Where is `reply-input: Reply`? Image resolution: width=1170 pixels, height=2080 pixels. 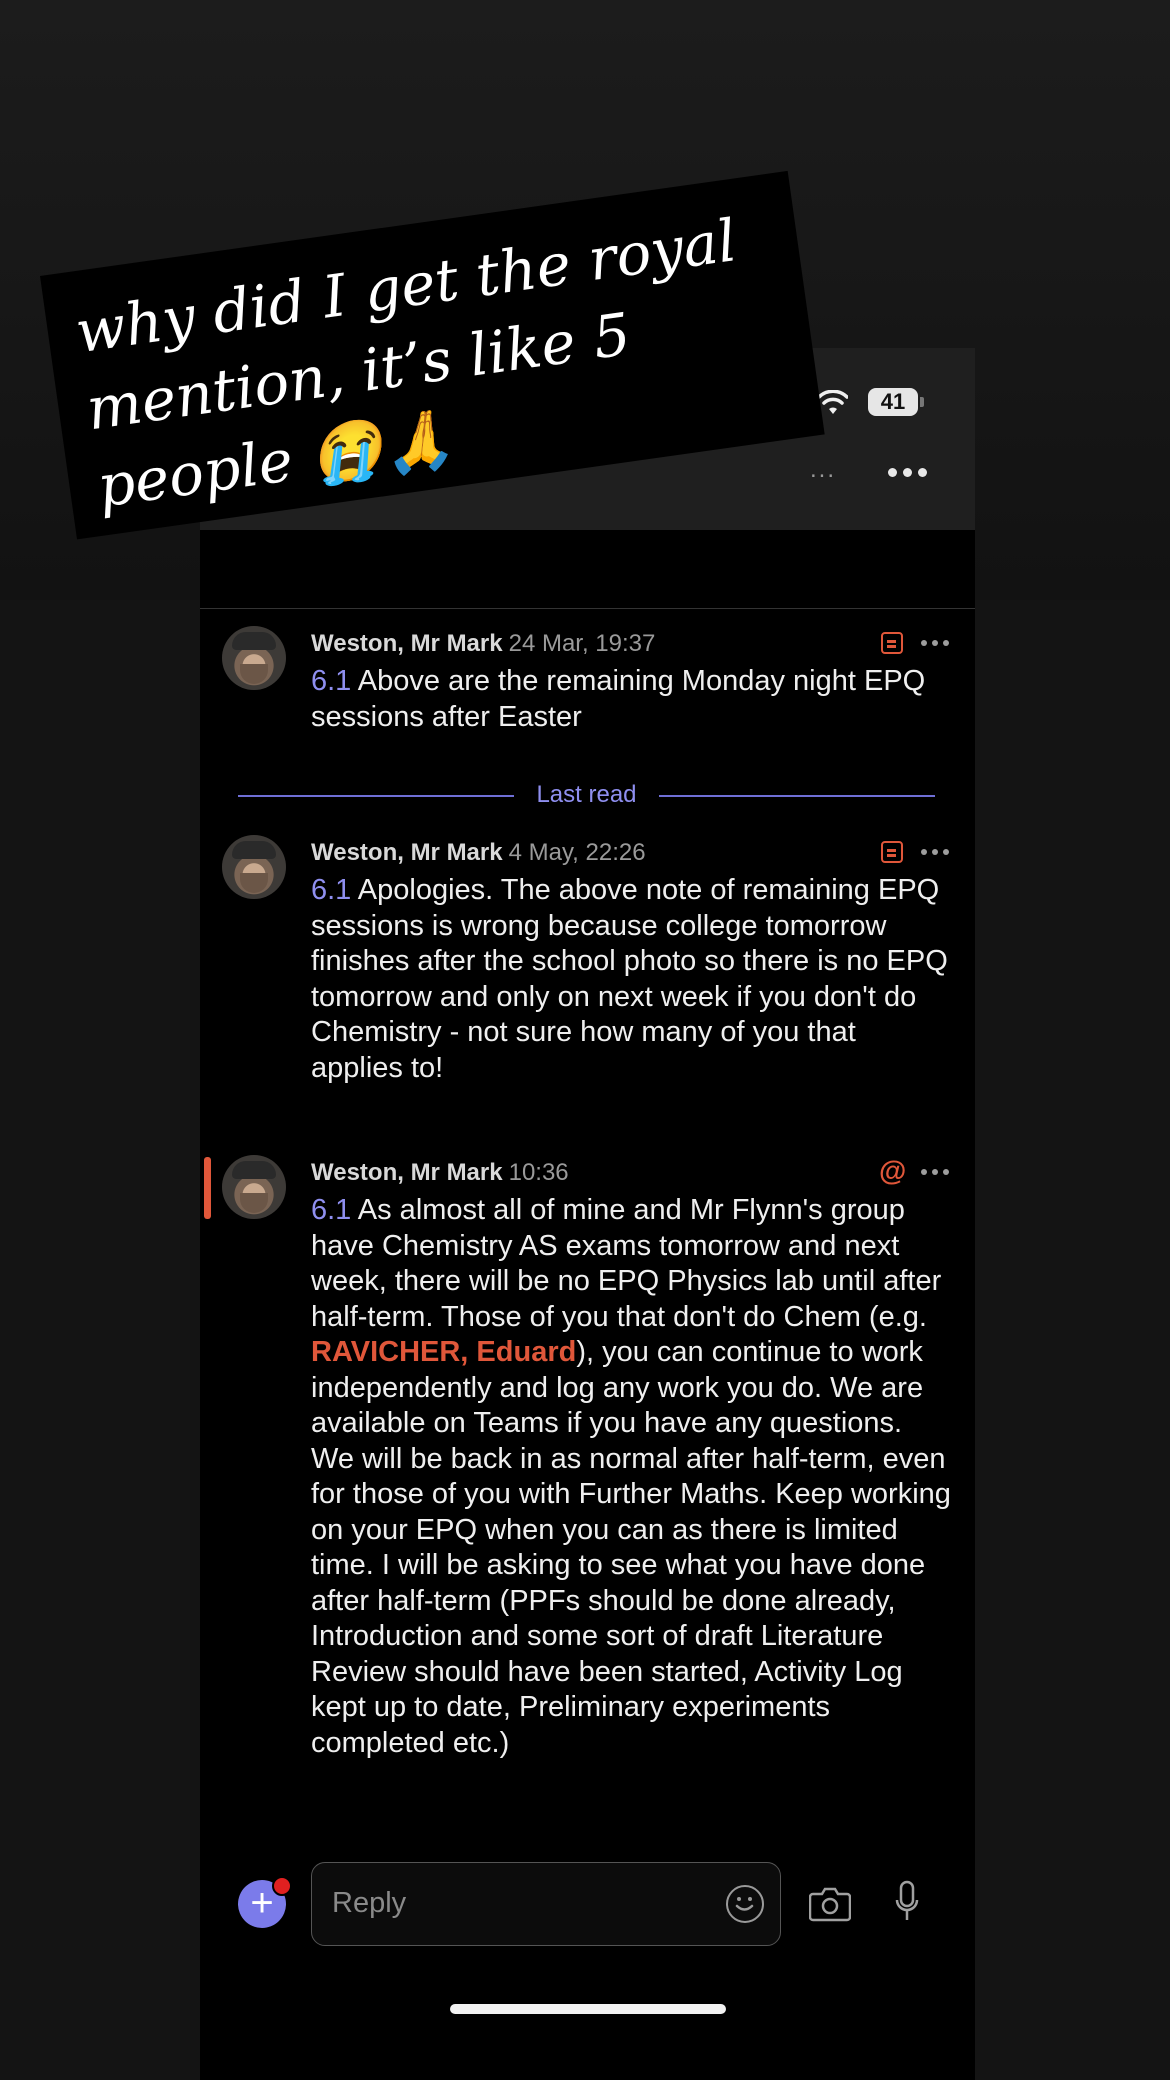
reply-input: Reply is located at coordinates (546, 1904).